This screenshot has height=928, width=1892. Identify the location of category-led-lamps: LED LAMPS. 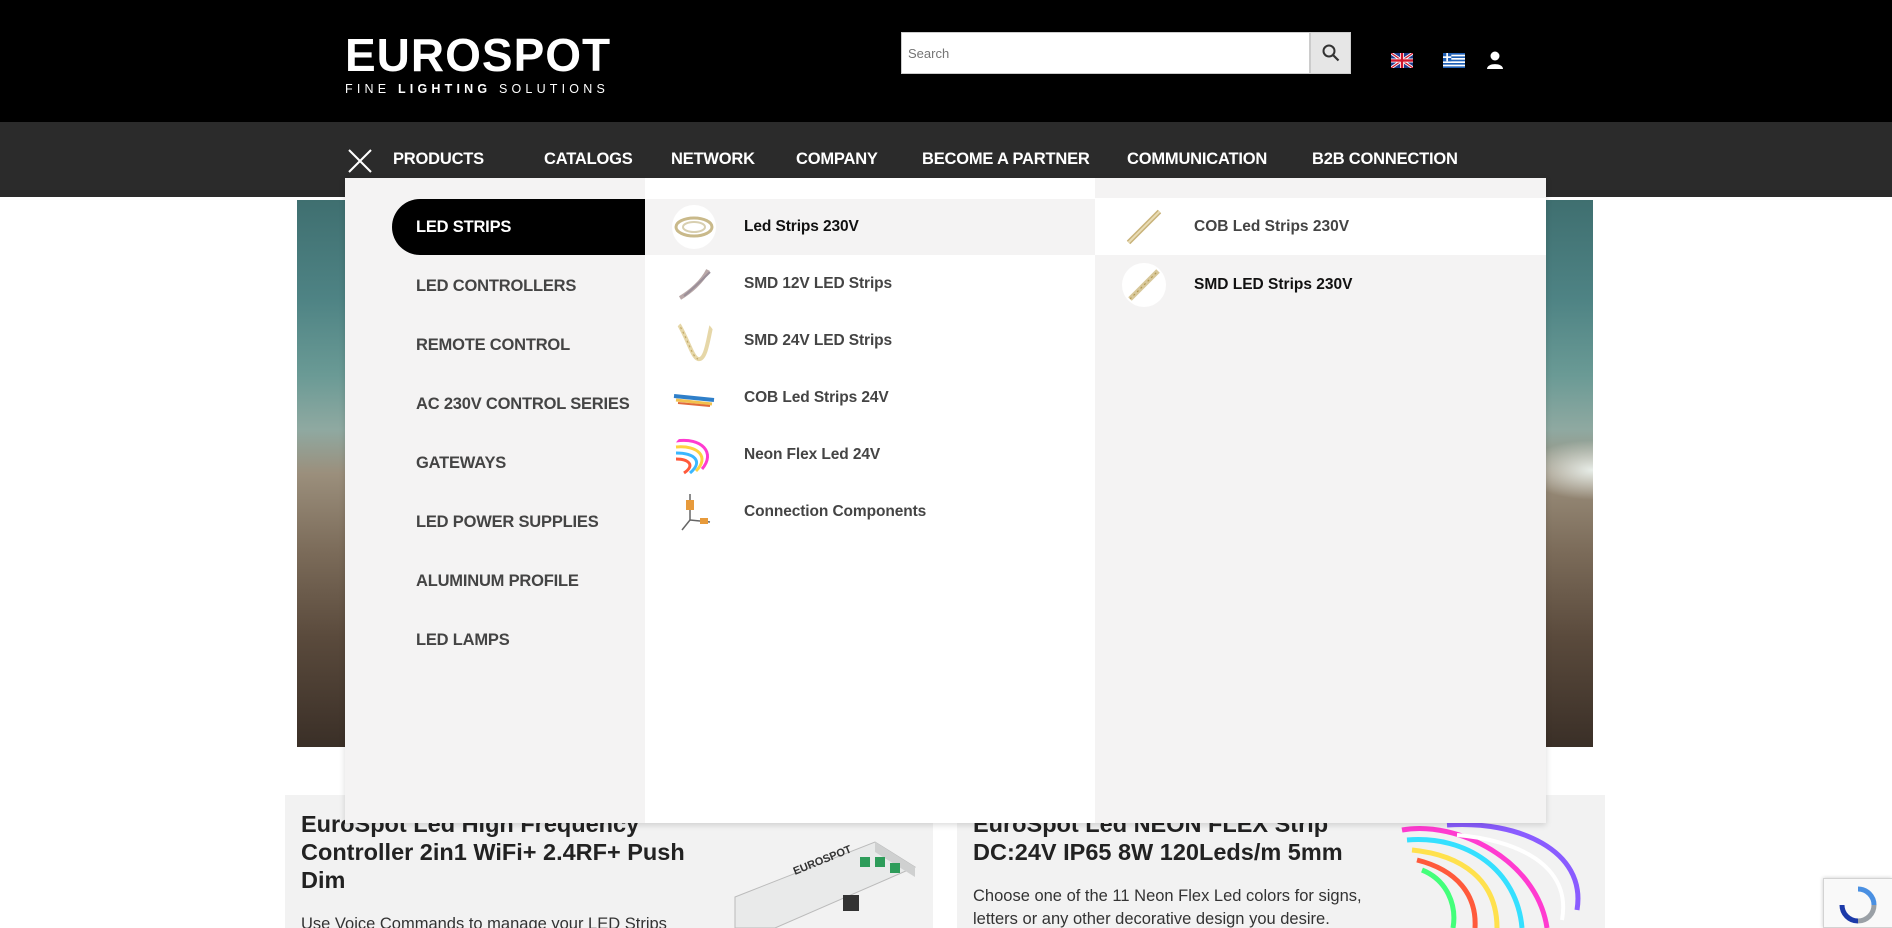
(518, 640).